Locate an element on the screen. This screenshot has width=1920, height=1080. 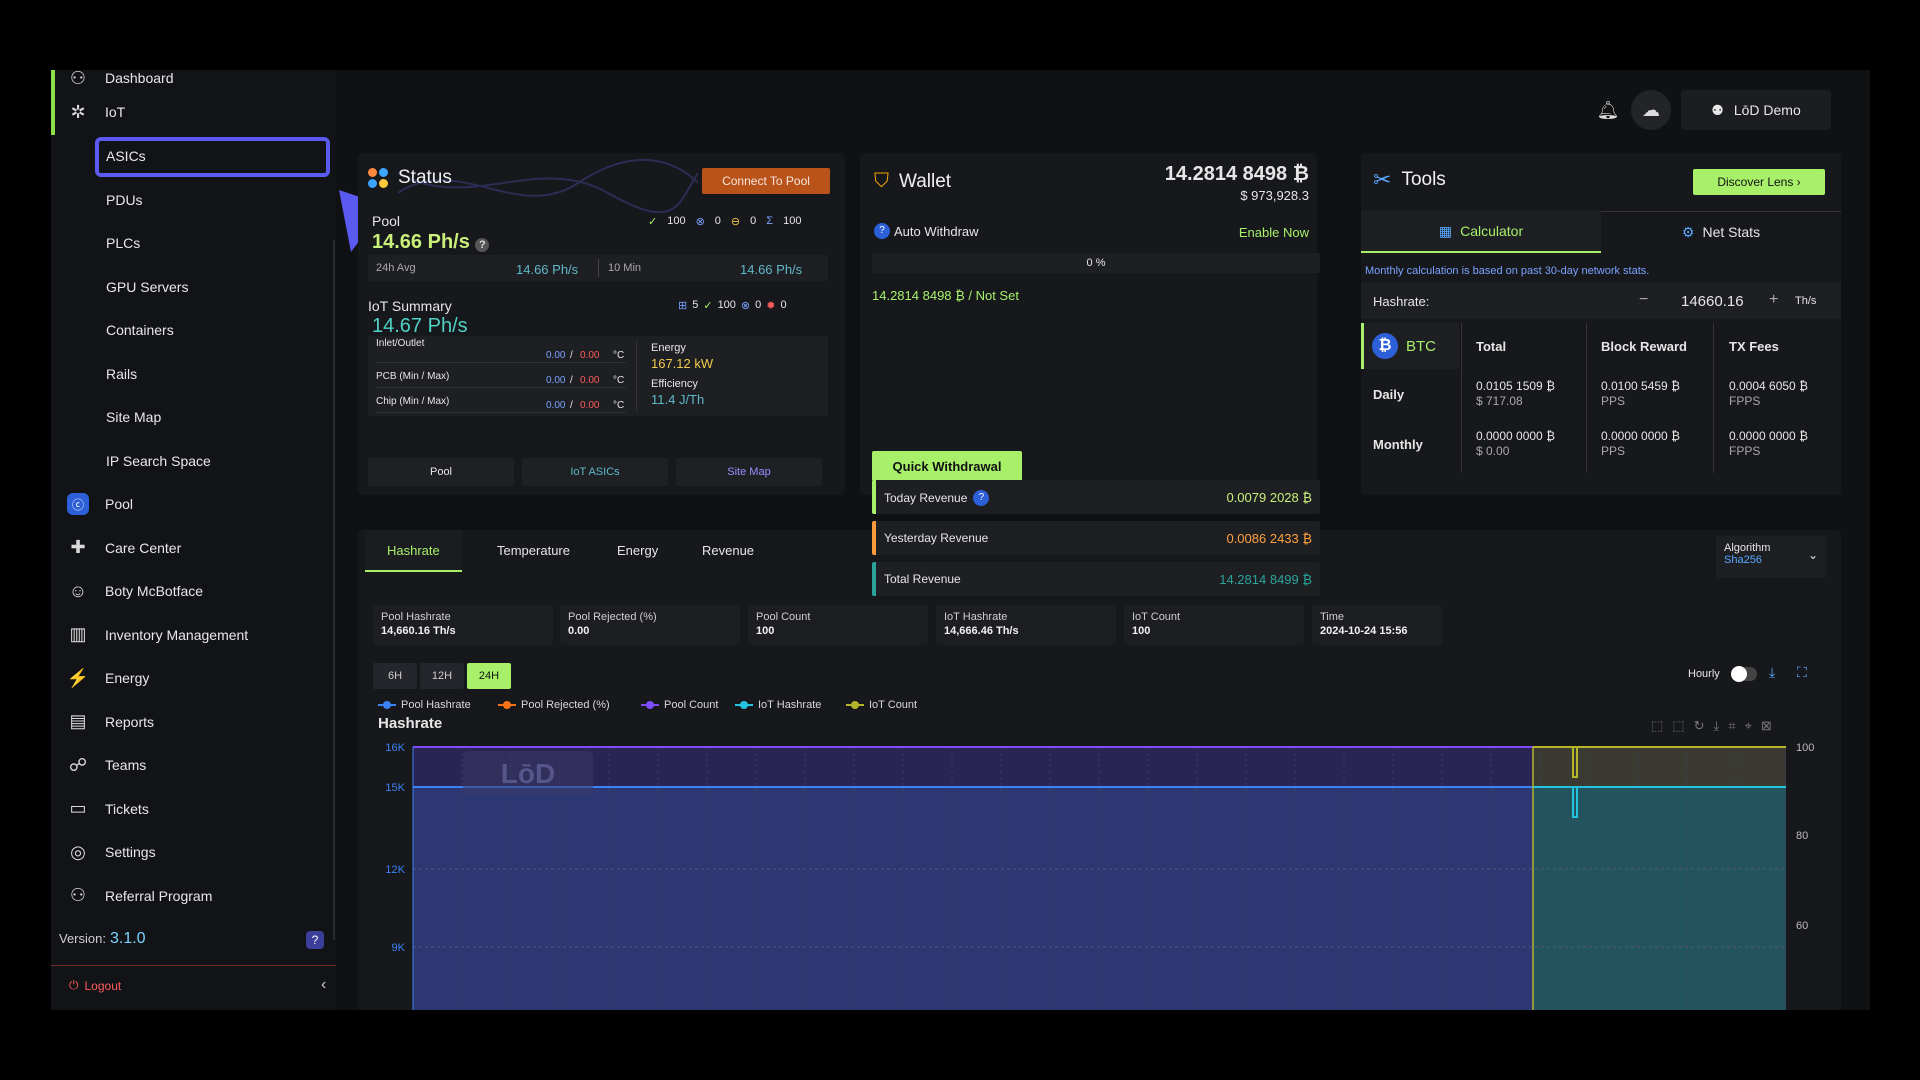
legend-3: IoT Hashrate is located at coordinates (778, 705).